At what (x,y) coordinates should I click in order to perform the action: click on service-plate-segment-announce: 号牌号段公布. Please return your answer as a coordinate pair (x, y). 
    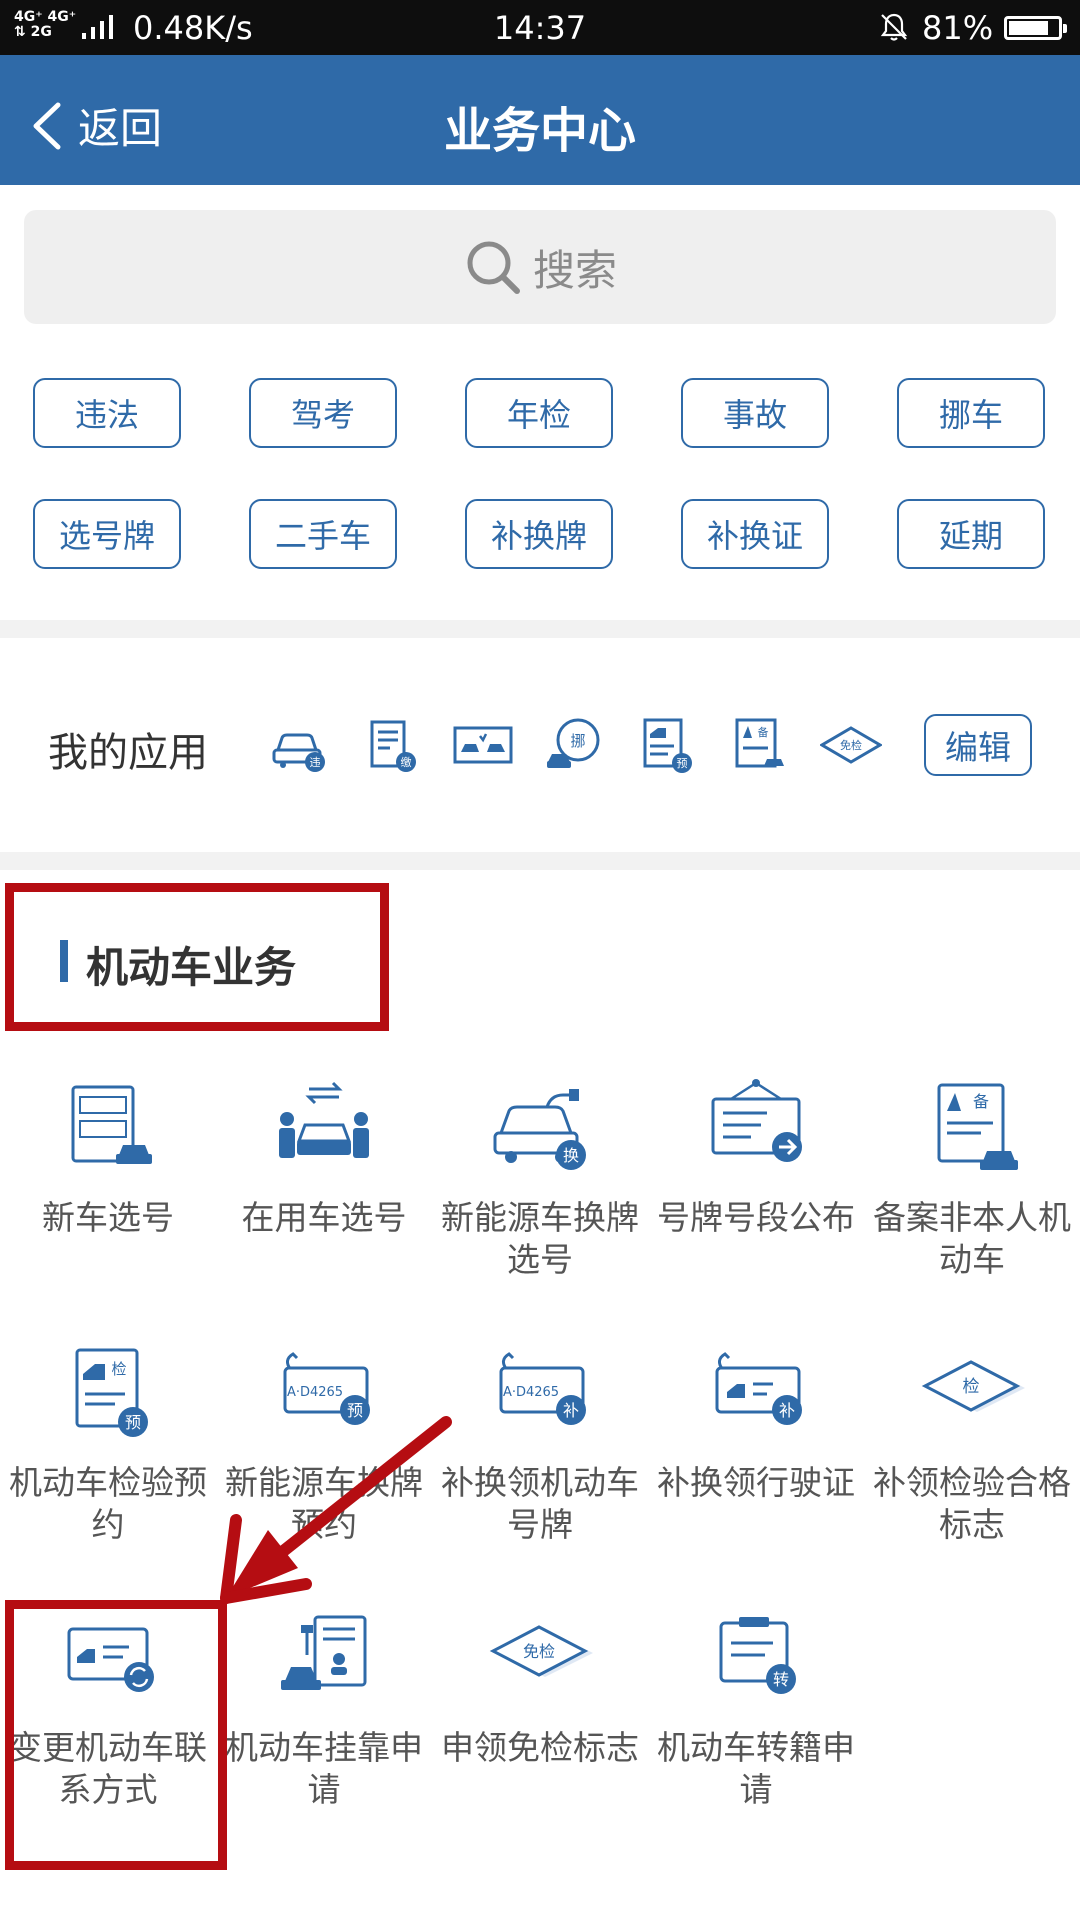
    Looking at the image, I should click on (756, 1157).